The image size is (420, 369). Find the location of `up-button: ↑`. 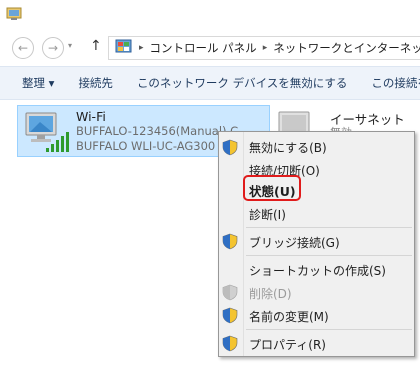

up-button: ↑ is located at coordinates (96, 46).